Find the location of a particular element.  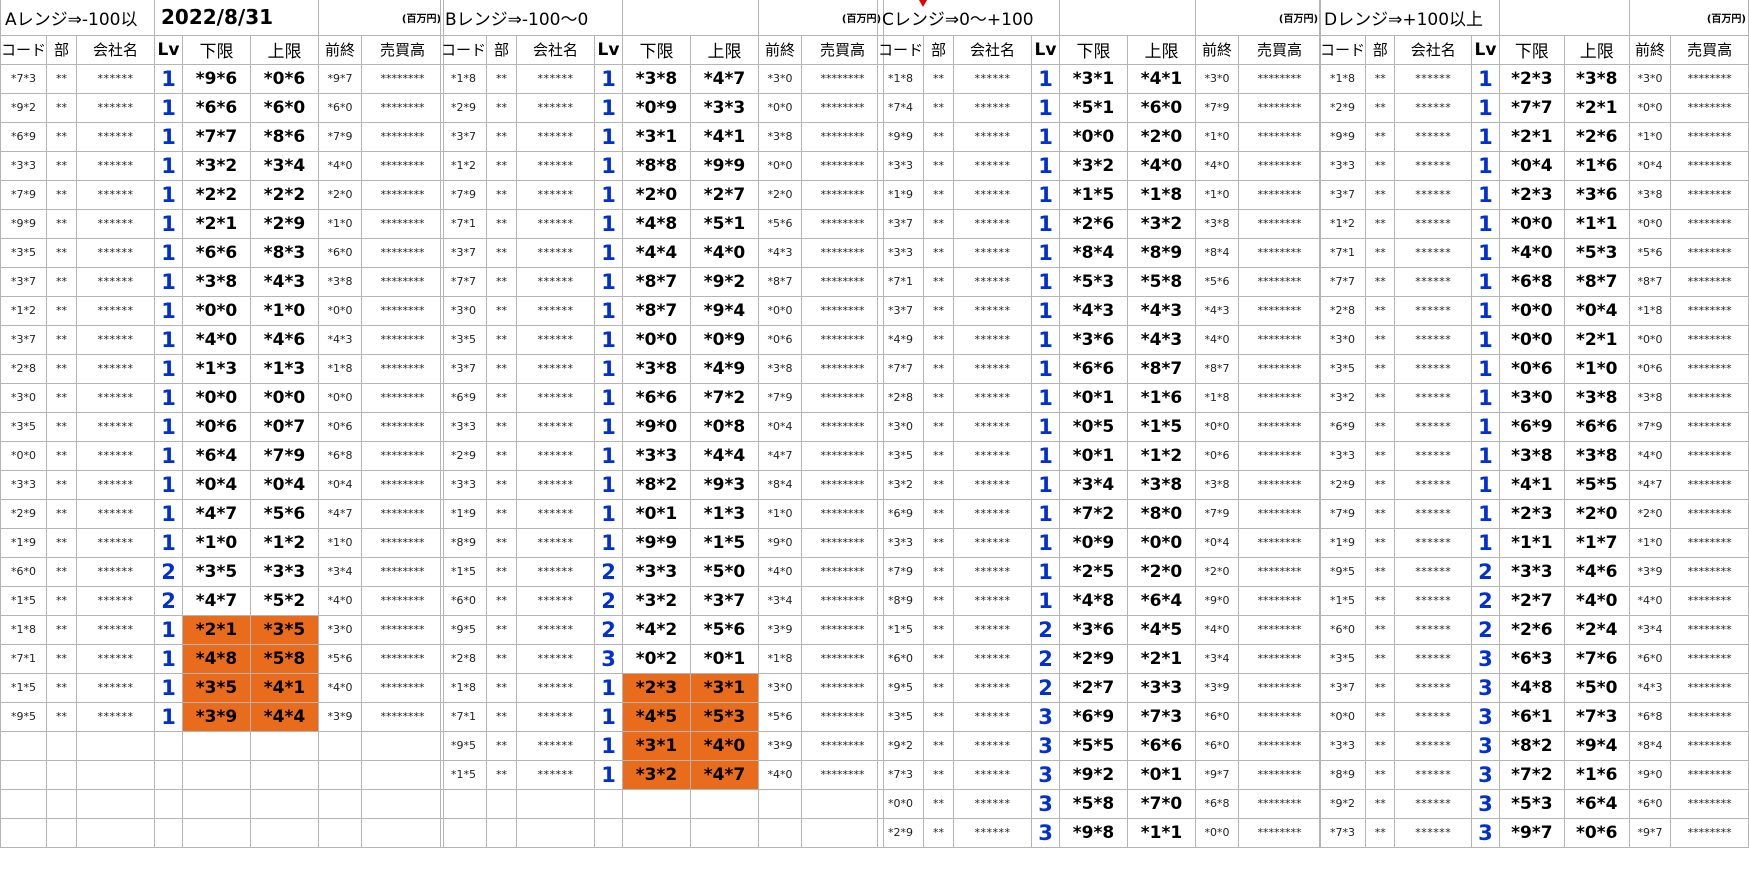

cell-hi is located at coordinates (725, 832).